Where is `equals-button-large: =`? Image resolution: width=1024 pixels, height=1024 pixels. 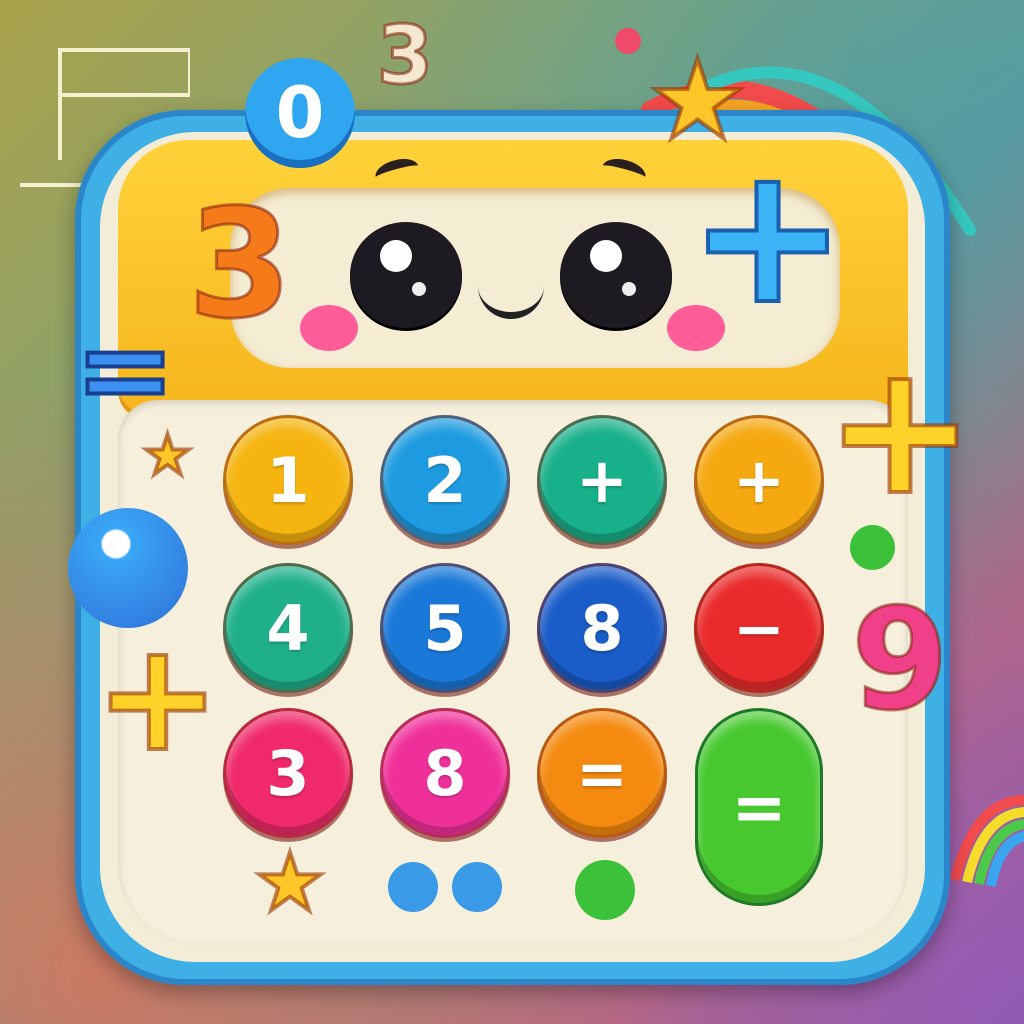 equals-button-large: = is located at coordinates (759, 807).